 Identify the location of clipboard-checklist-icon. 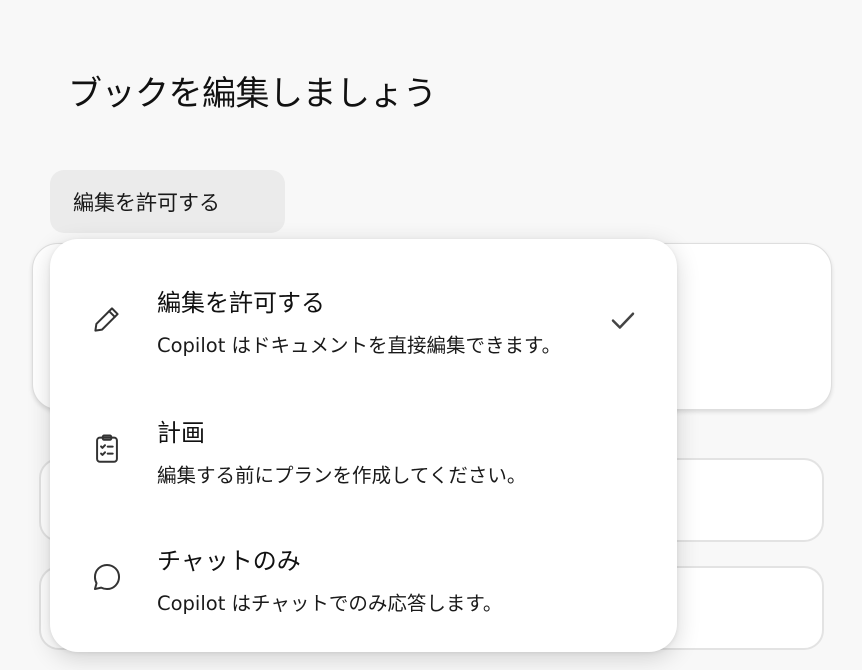
(107, 449).